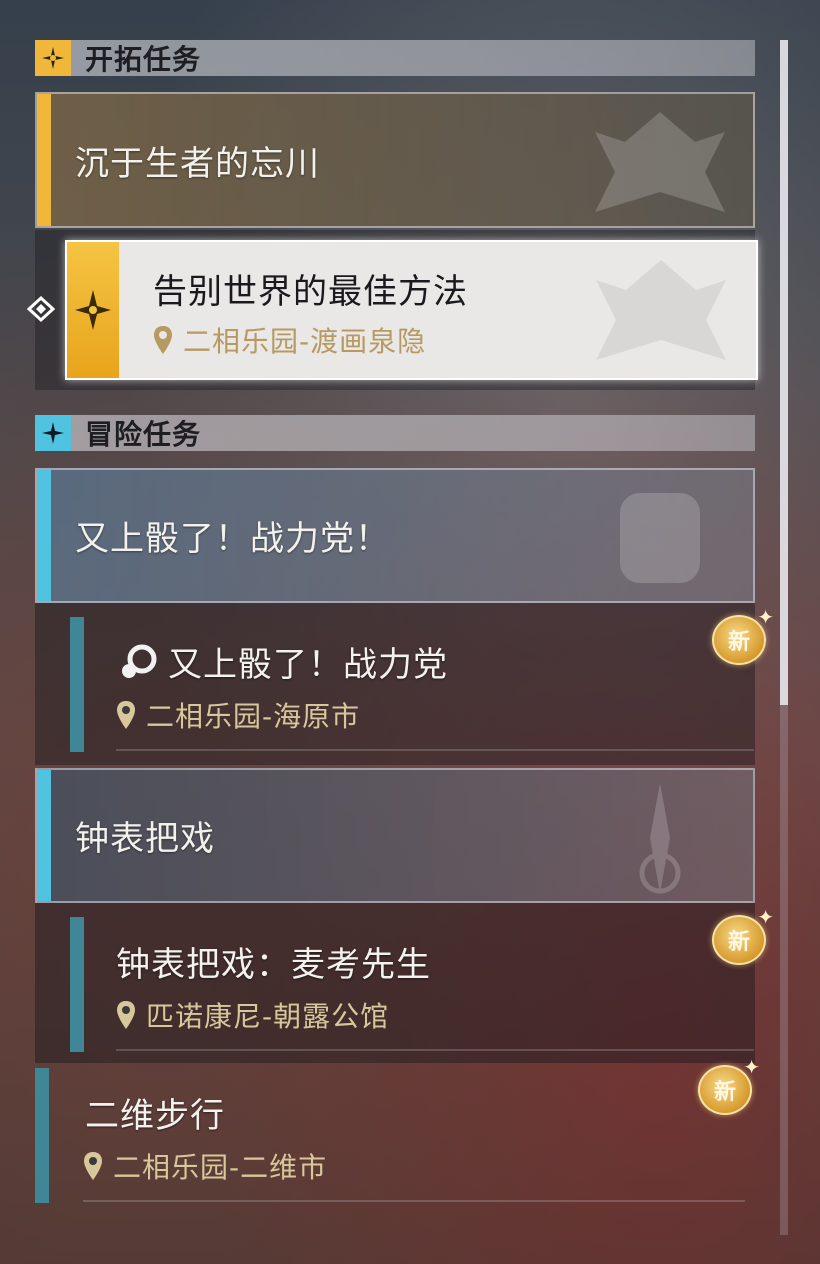  What do you see at coordinates (143, 59) in the screenshot?
I see `section-title: 开拓任务` at bounding box center [143, 59].